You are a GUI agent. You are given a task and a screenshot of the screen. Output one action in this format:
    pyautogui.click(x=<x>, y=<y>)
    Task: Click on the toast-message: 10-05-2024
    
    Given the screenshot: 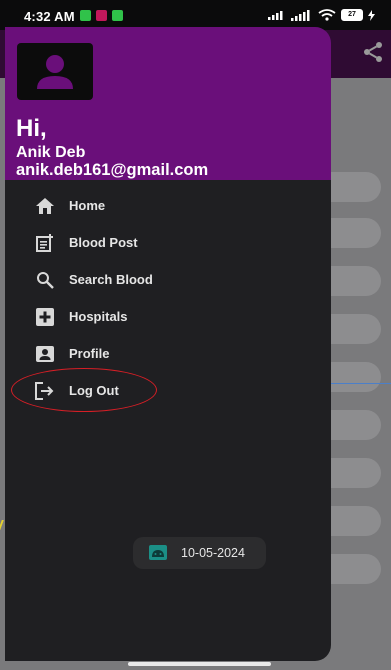 What is the action you would take?
    pyautogui.click(x=199, y=553)
    